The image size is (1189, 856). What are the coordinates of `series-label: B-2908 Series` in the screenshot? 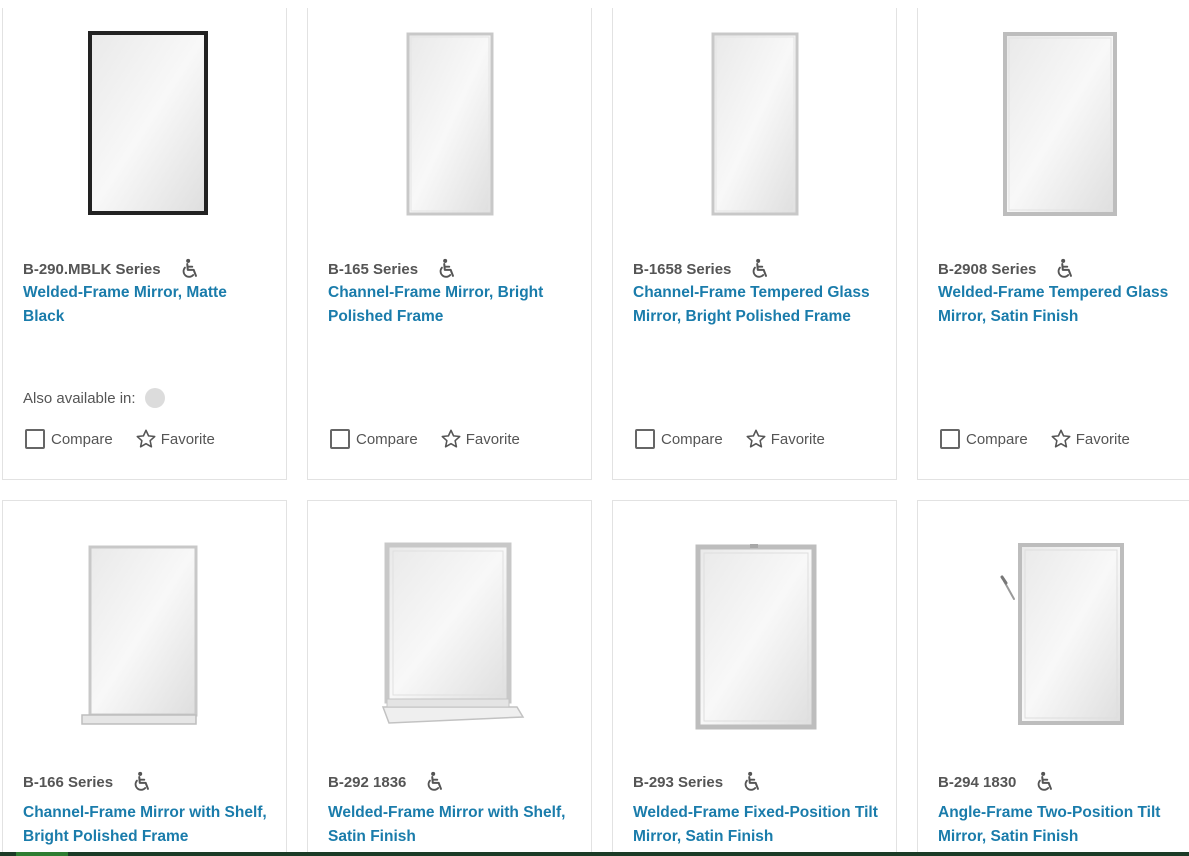 It's located at (1007, 269).